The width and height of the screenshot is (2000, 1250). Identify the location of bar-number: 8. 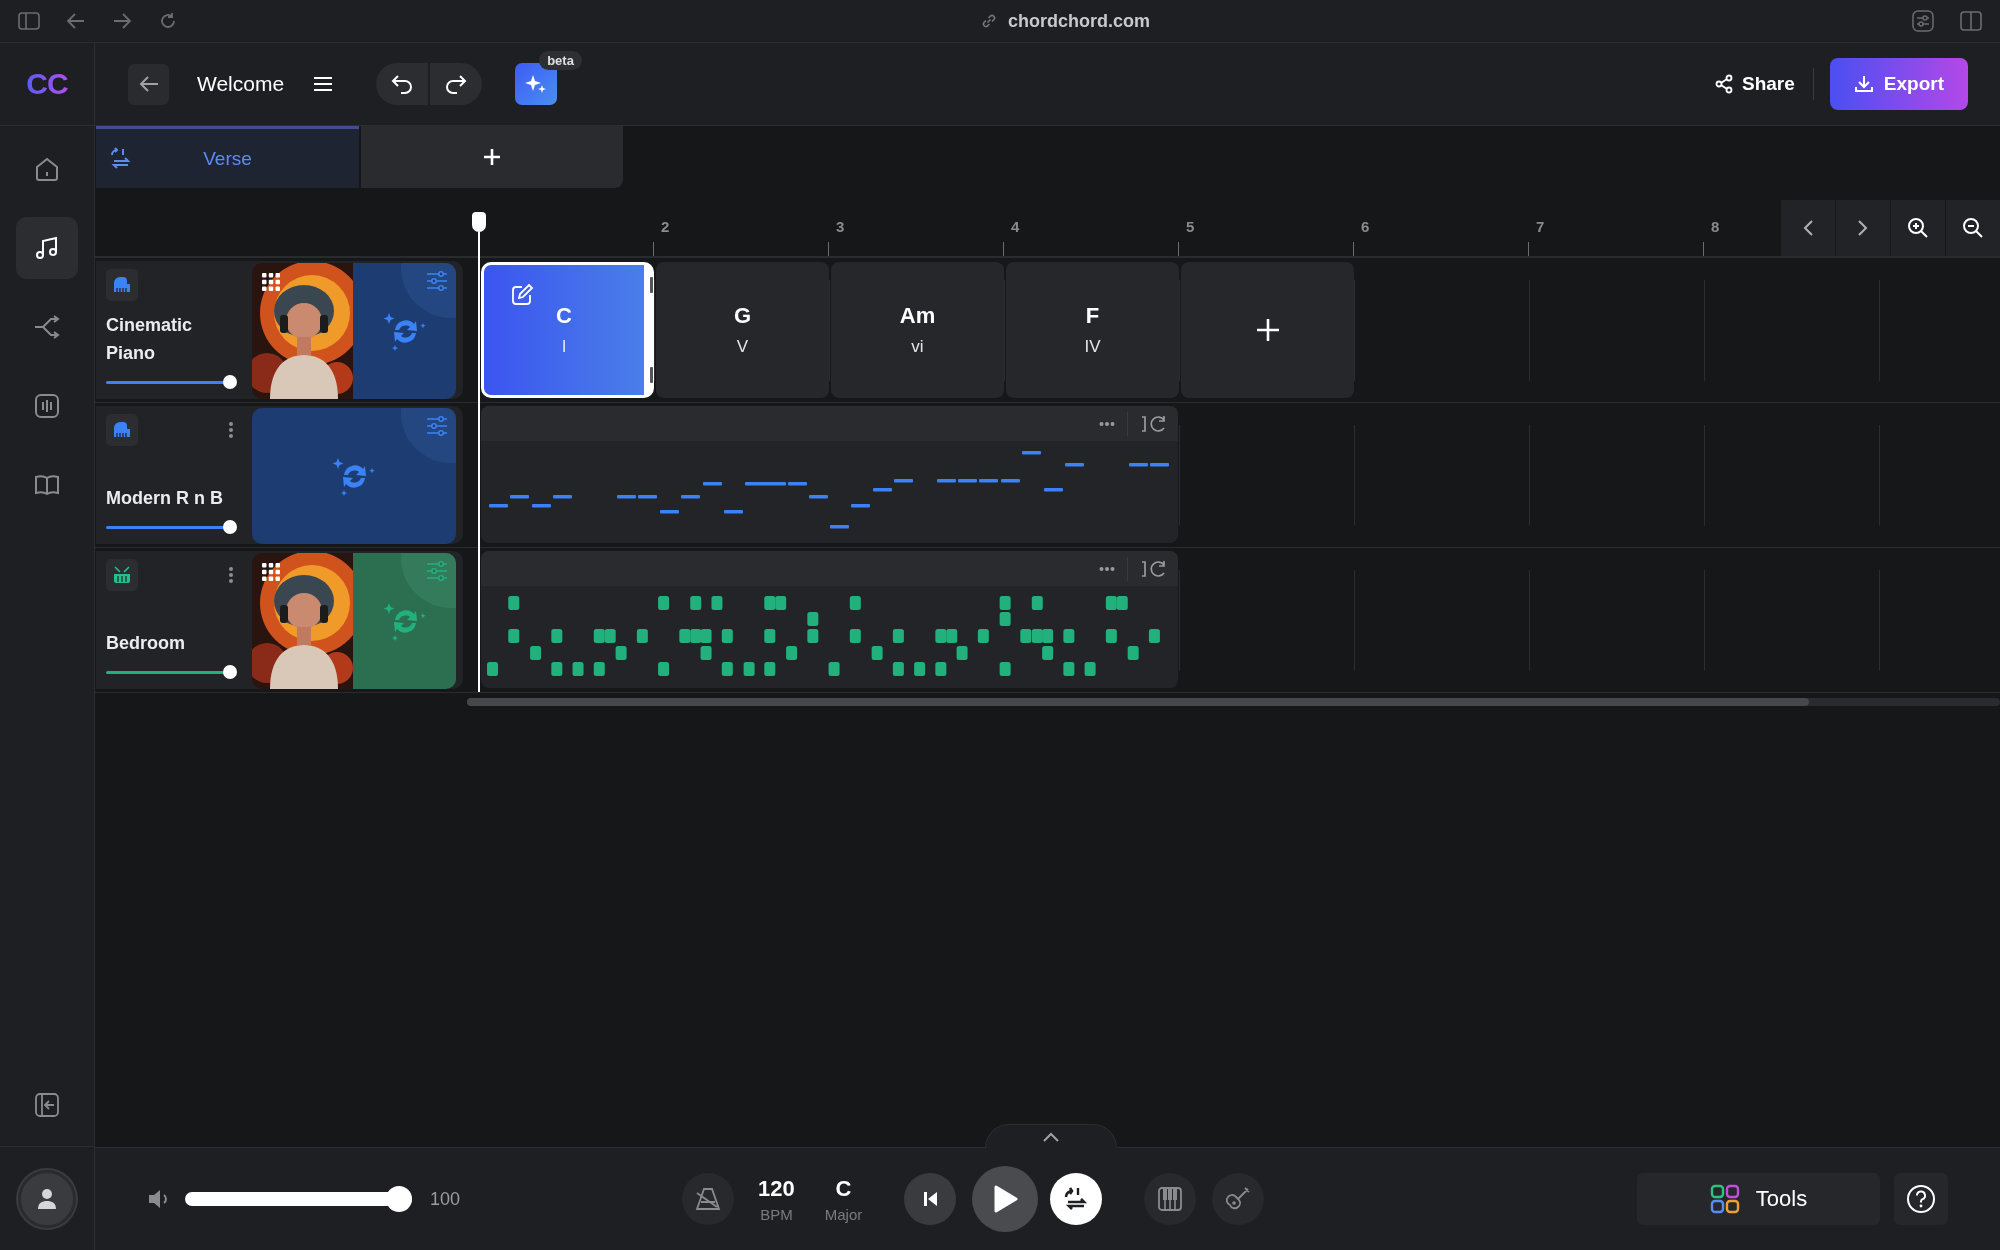
(1715, 226).